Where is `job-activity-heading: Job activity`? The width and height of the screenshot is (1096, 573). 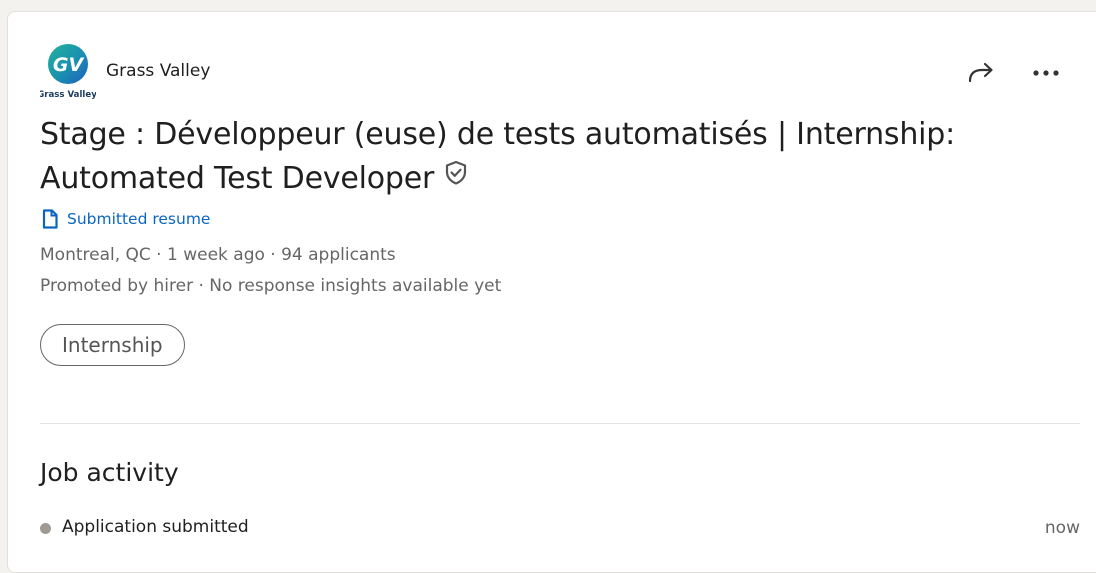
job-activity-heading: Job activity is located at coordinates (109, 472).